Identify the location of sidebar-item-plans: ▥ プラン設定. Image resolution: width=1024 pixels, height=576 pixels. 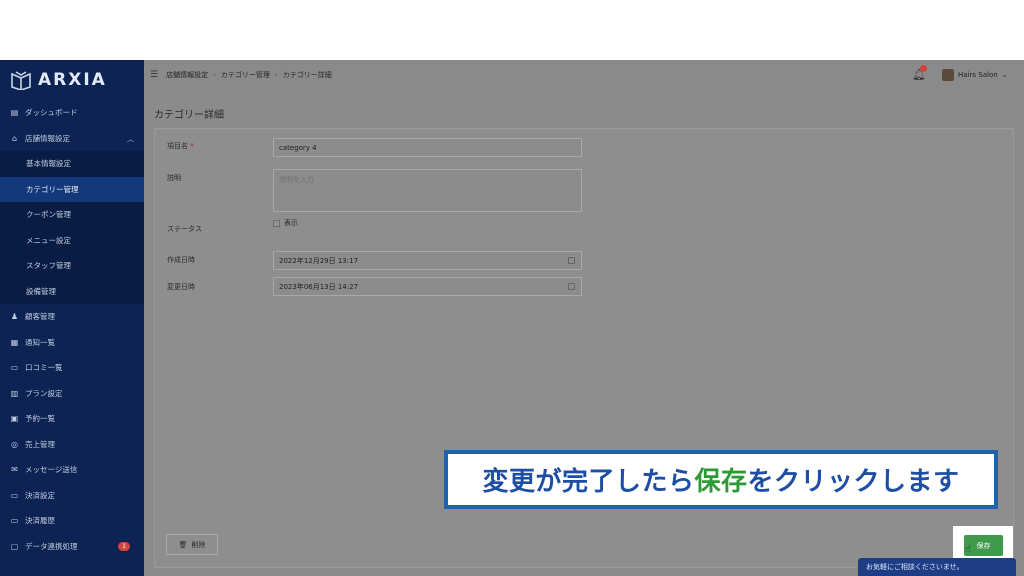
(72, 394).